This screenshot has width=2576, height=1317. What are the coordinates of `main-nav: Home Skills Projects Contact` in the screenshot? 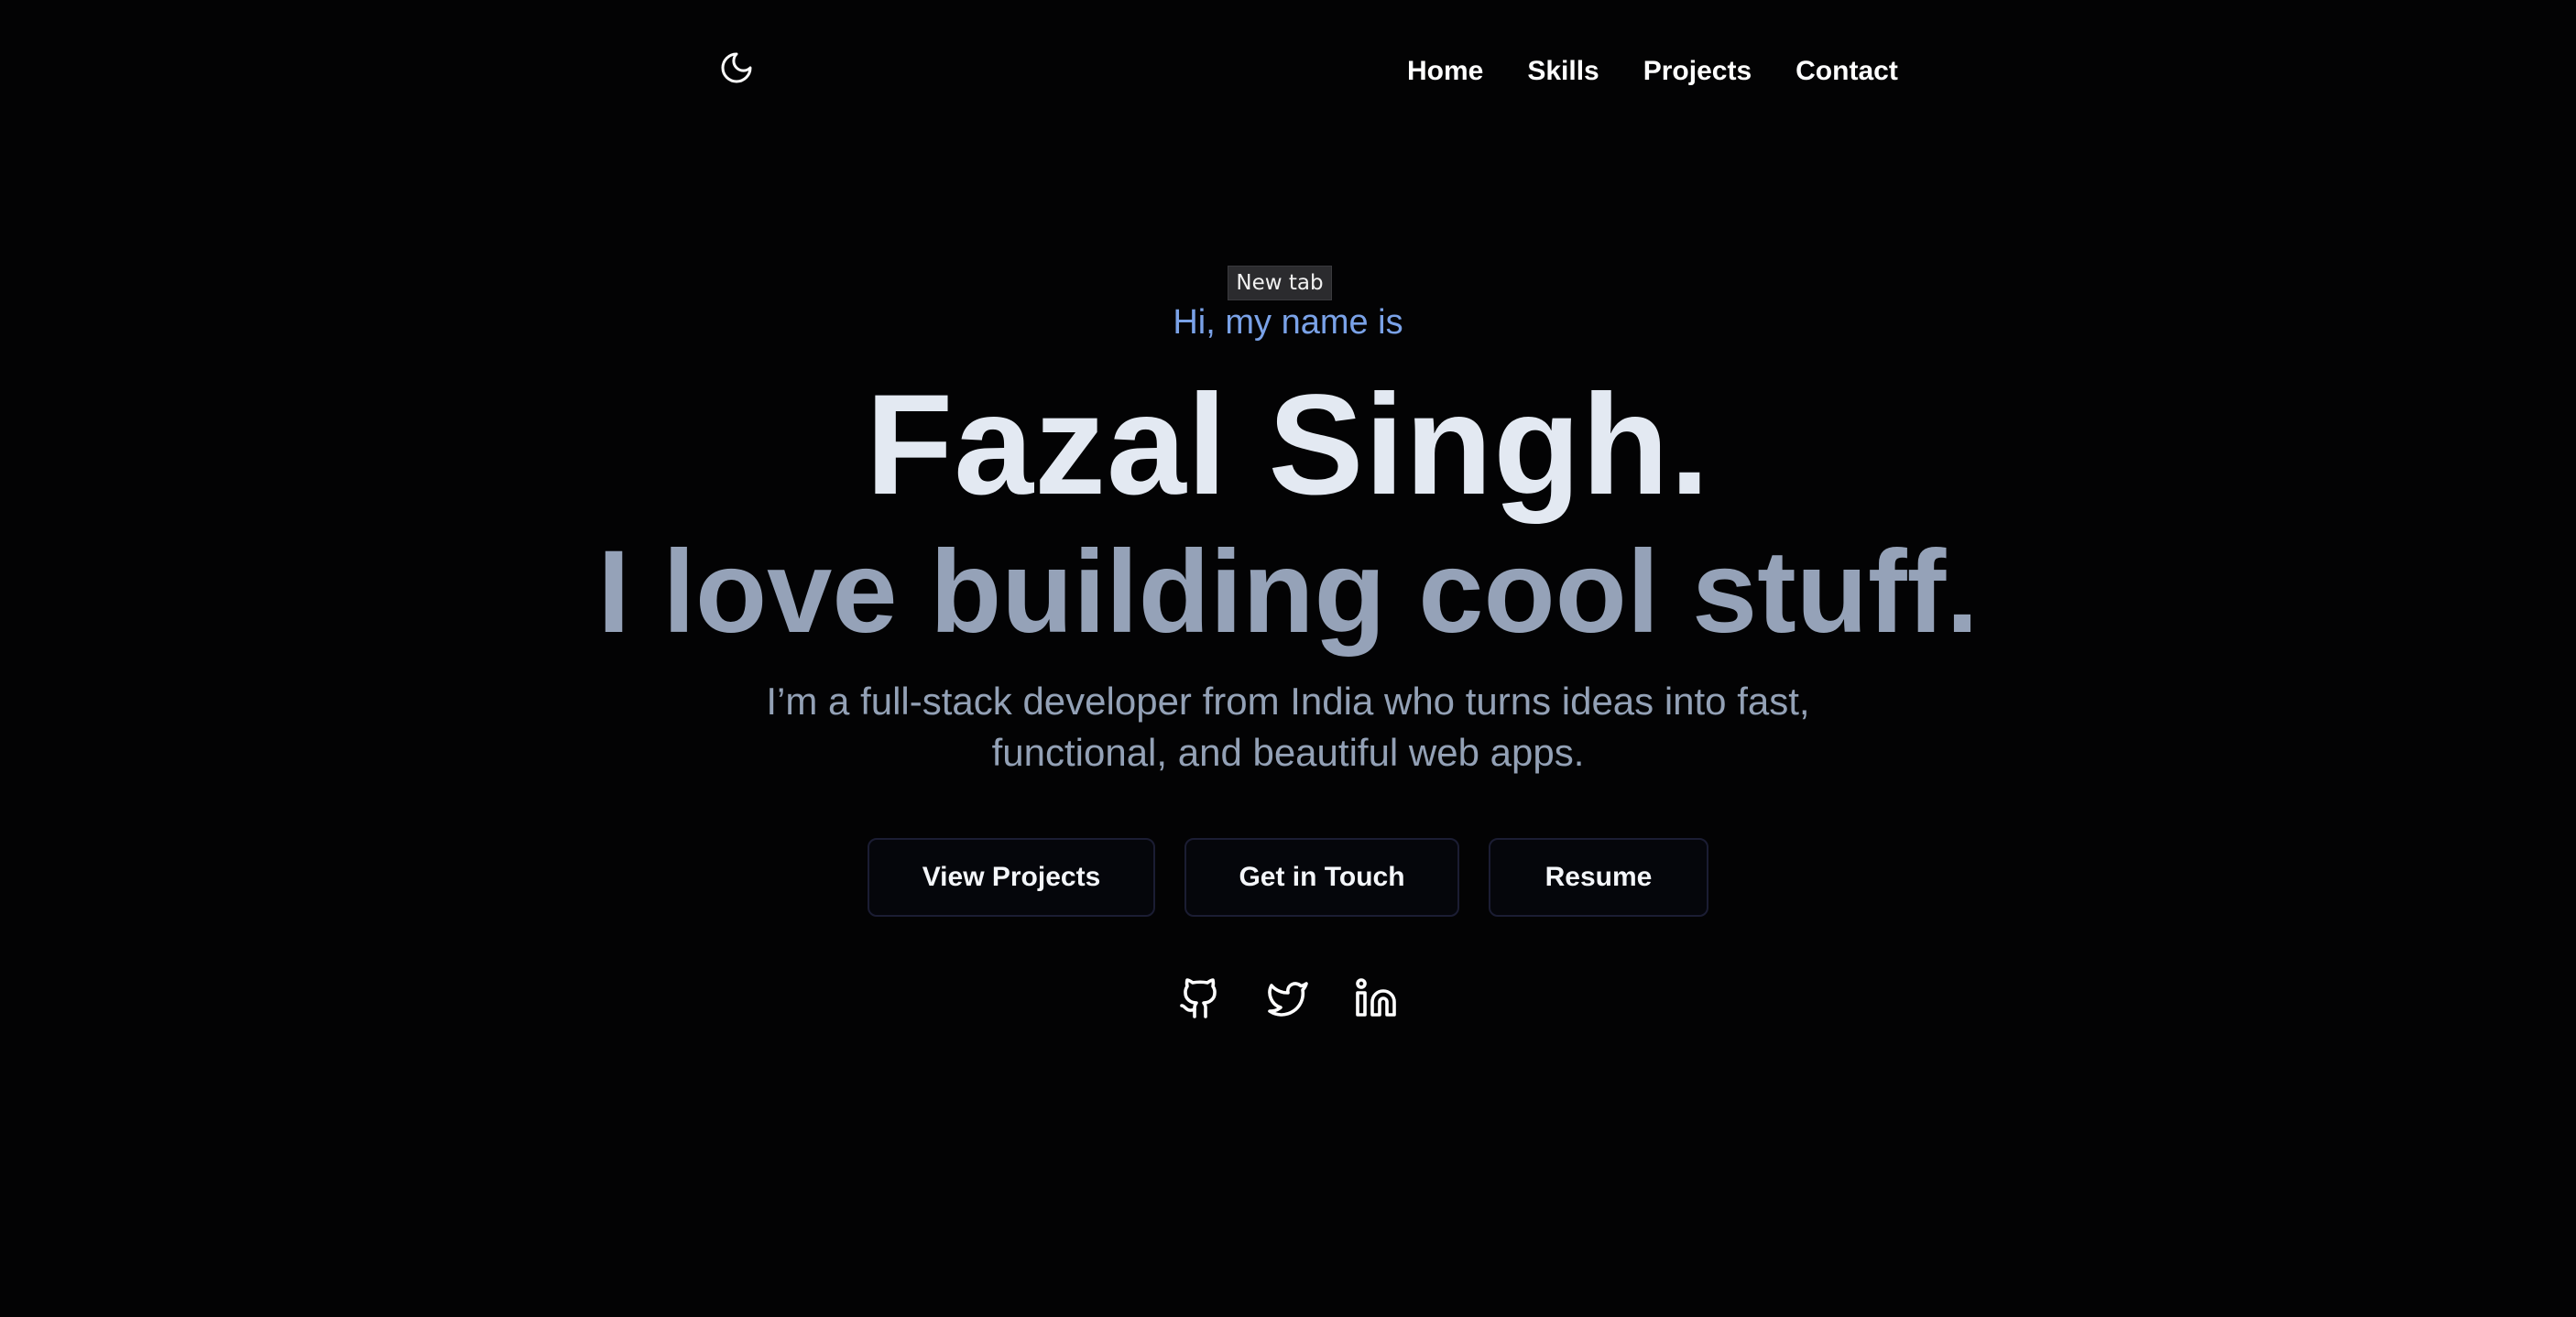 It's located at (1653, 71).